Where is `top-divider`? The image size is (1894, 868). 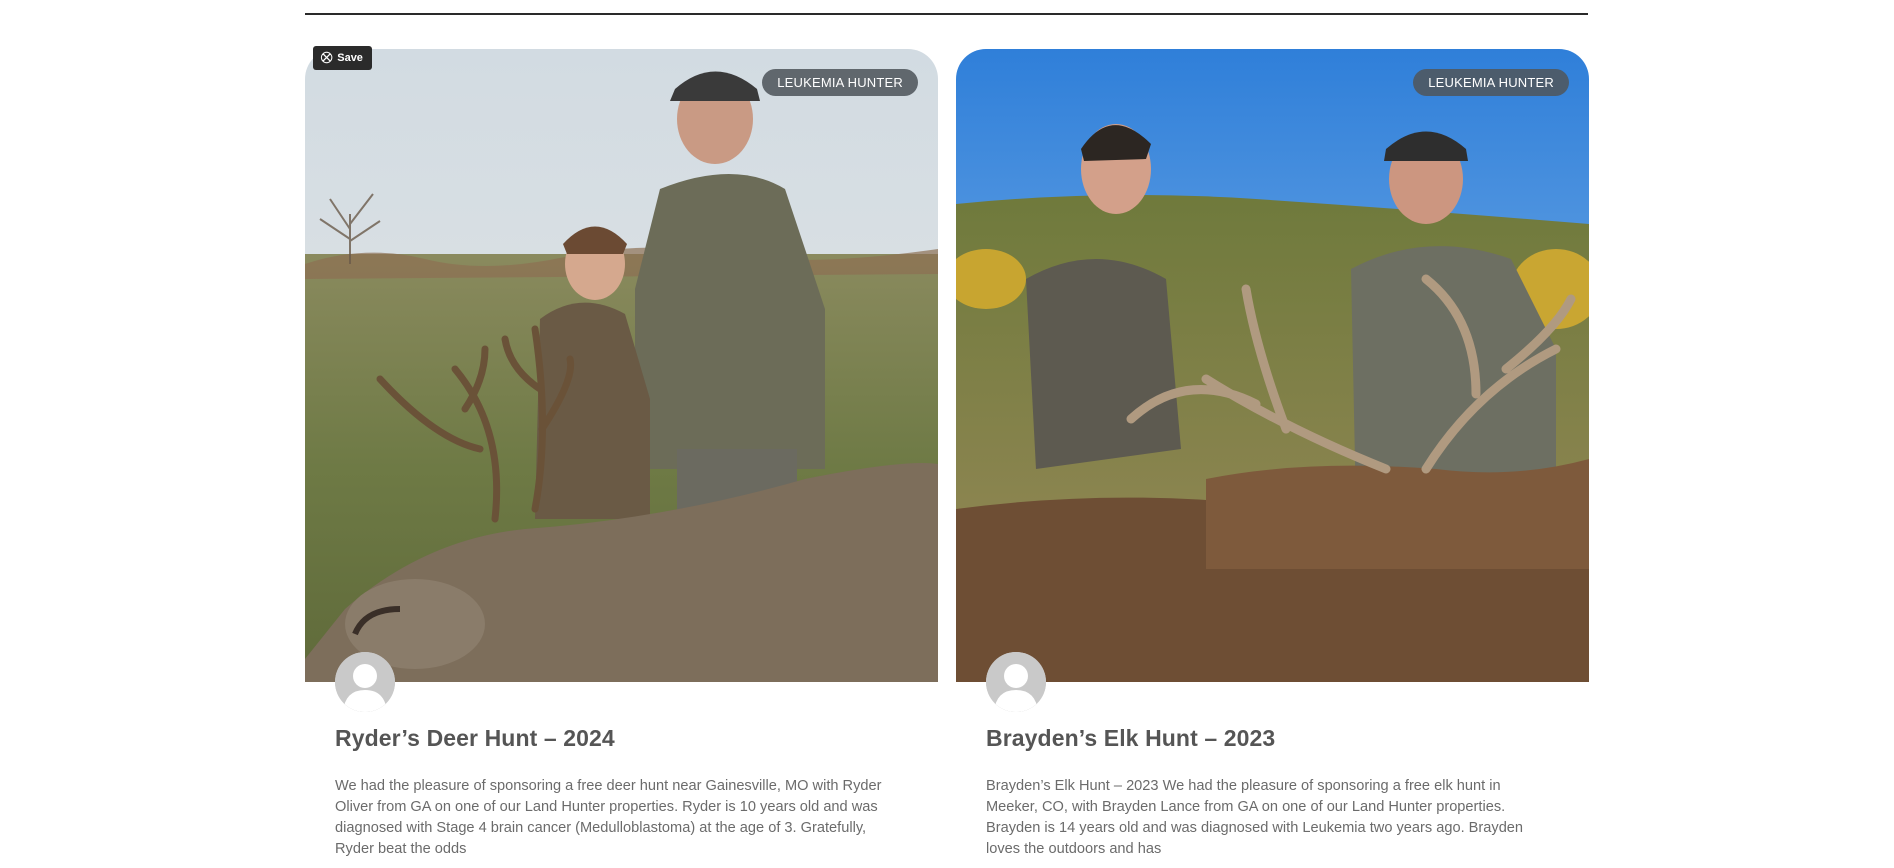 top-divider is located at coordinates (946, 14).